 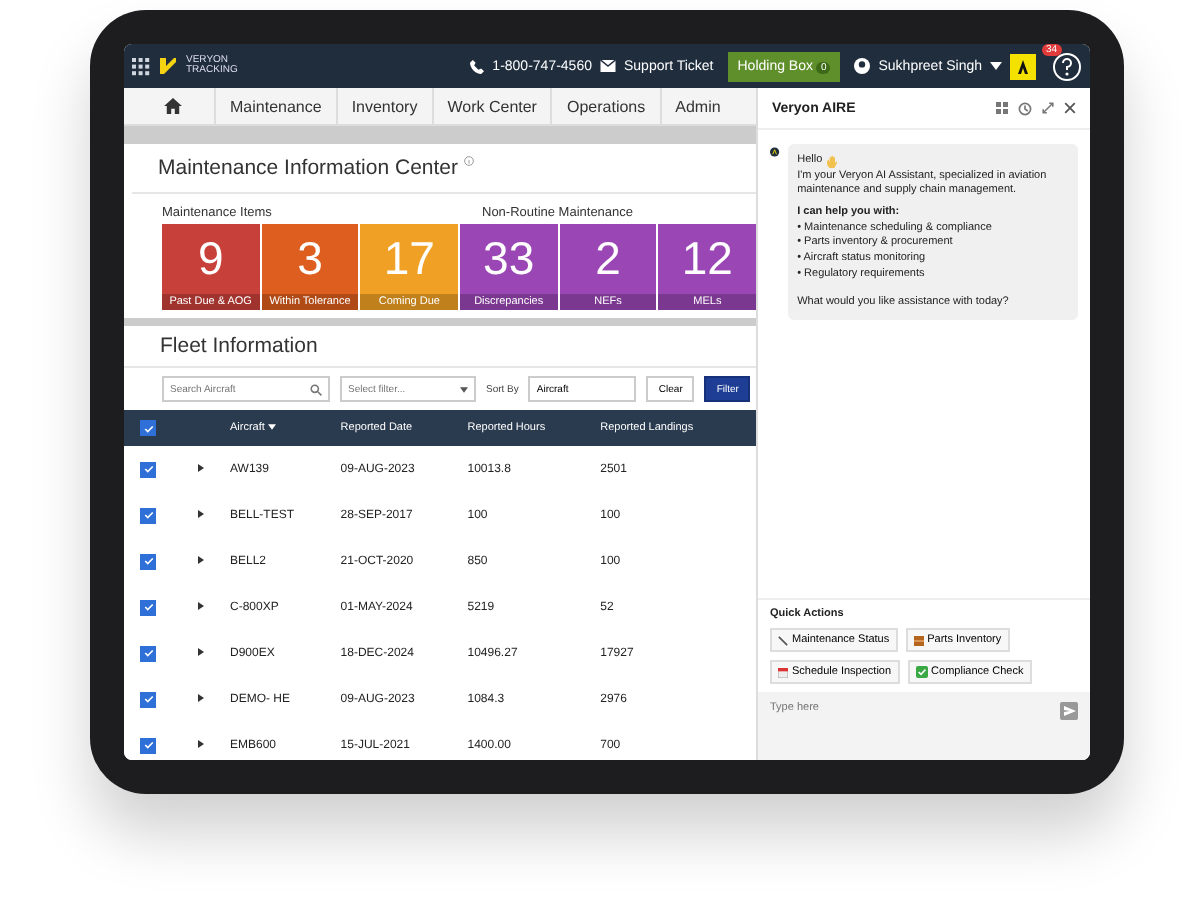 What do you see at coordinates (509, 259) in the screenshot?
I see `stat-value: 33` at bounding box center [509, 259].